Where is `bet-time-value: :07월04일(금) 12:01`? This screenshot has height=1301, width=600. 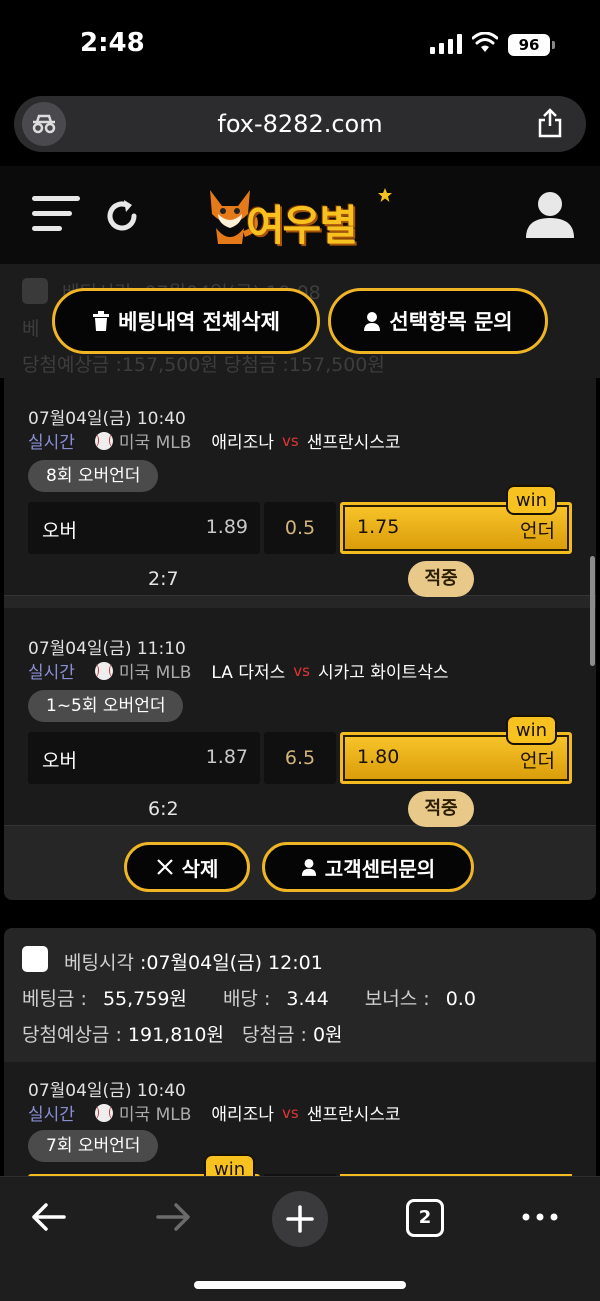 bet-time-value: :07월04일(금) 12:01 is located at coordinates (231, 963).